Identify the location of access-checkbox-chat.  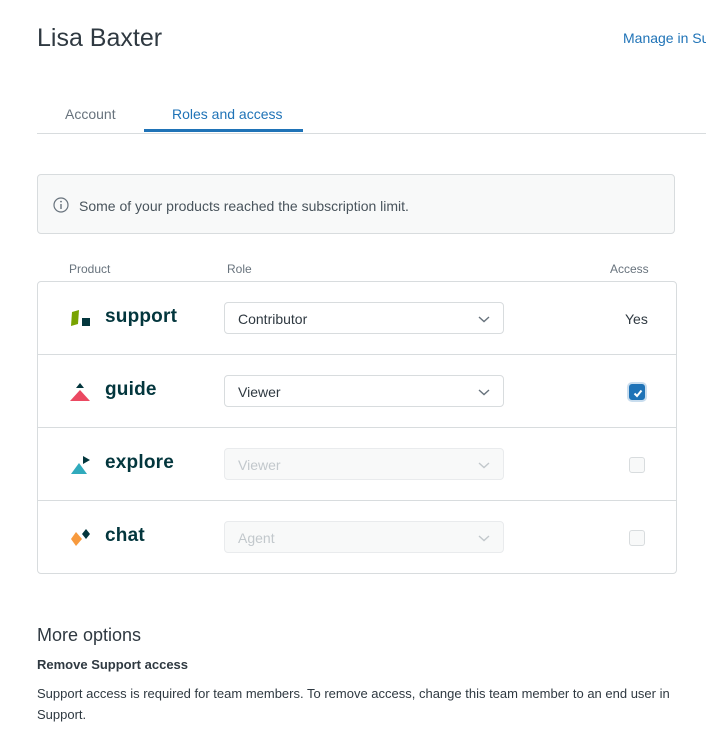
(637, 538).